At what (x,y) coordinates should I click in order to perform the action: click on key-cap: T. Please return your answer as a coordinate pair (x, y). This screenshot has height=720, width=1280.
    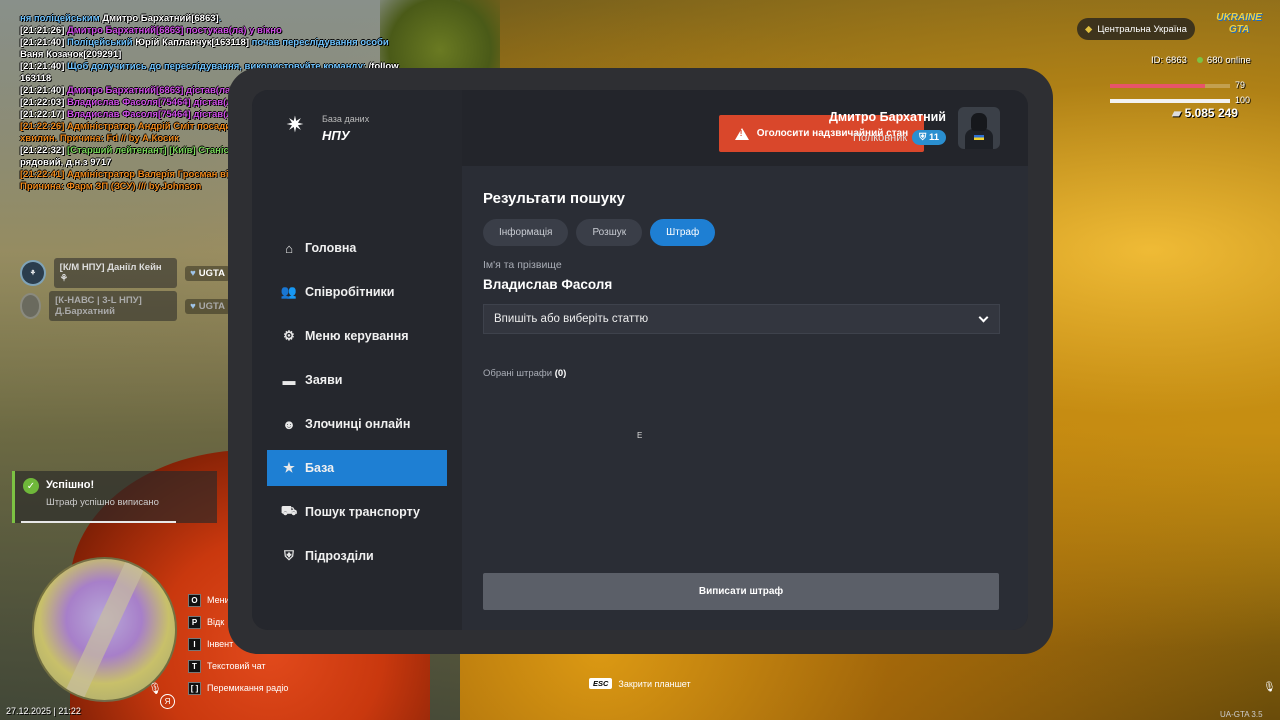
    Looking at the image, I should click on (194, 666).